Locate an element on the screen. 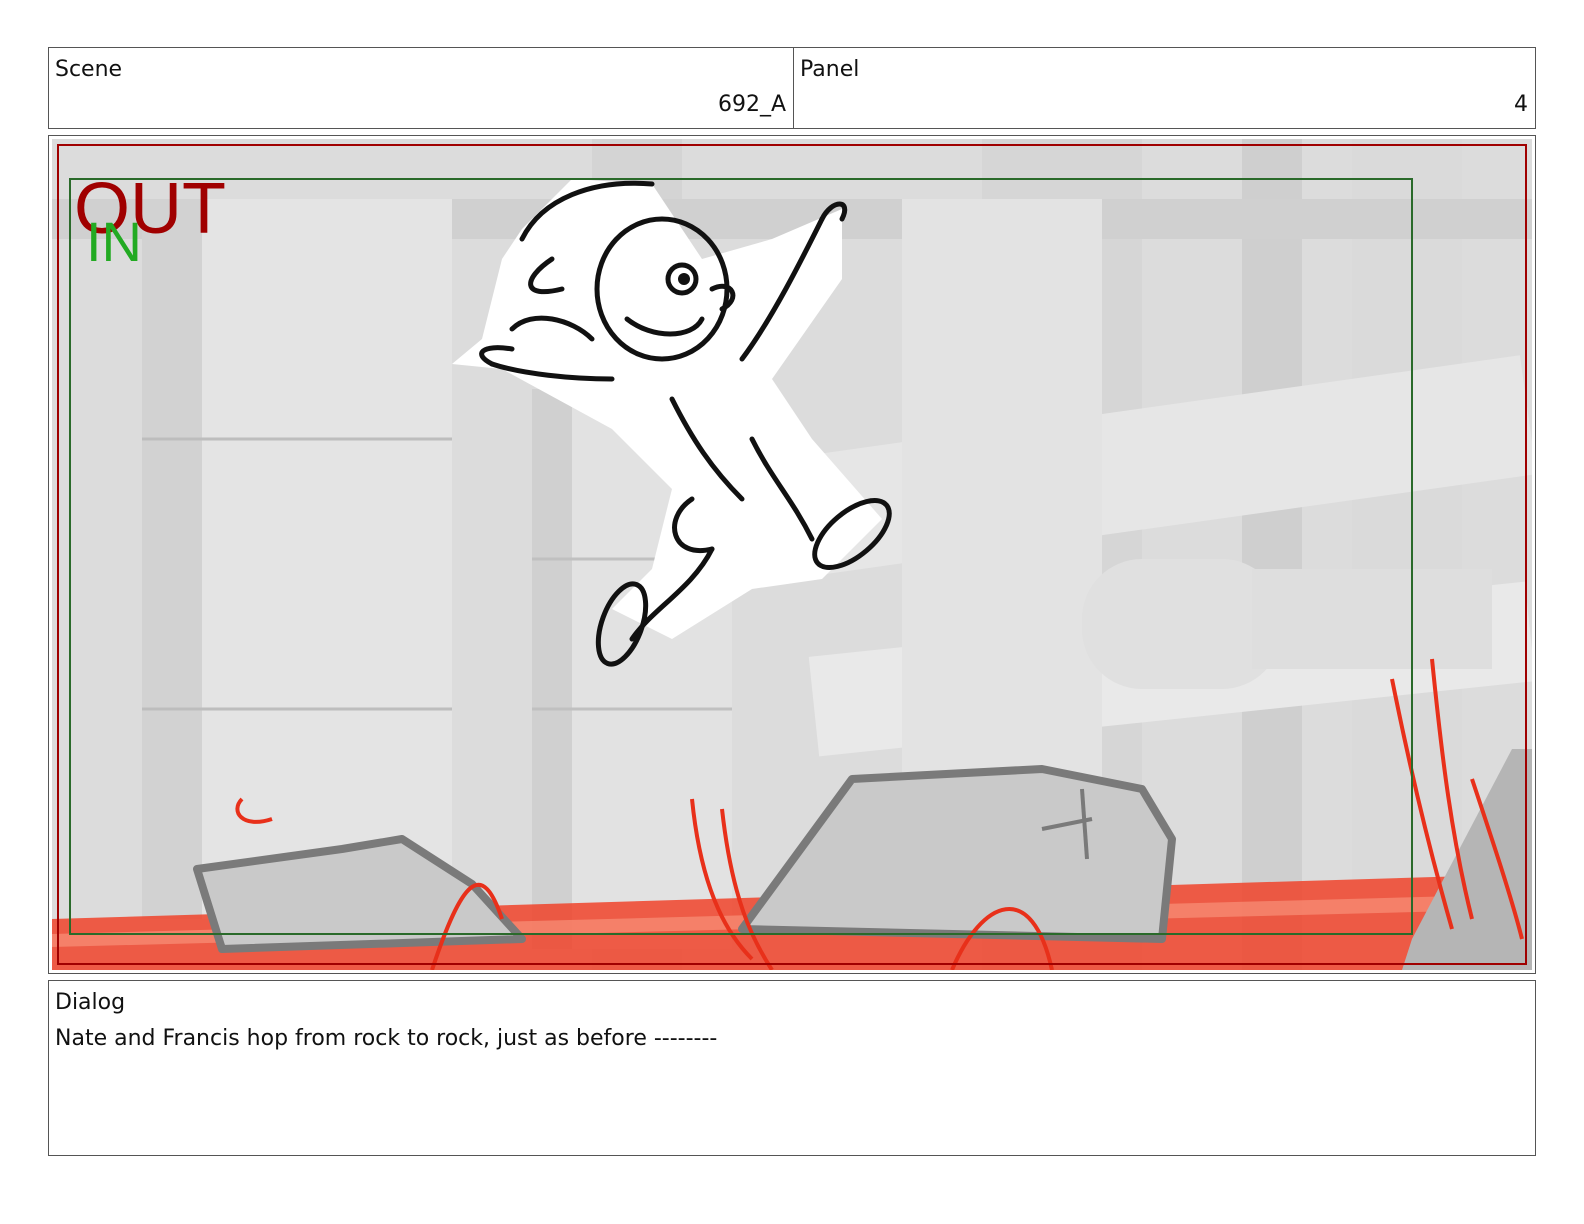 The height and width of the screenshot is (1224, 1584). panel-label: Panel is located at coordinates (830, 69).